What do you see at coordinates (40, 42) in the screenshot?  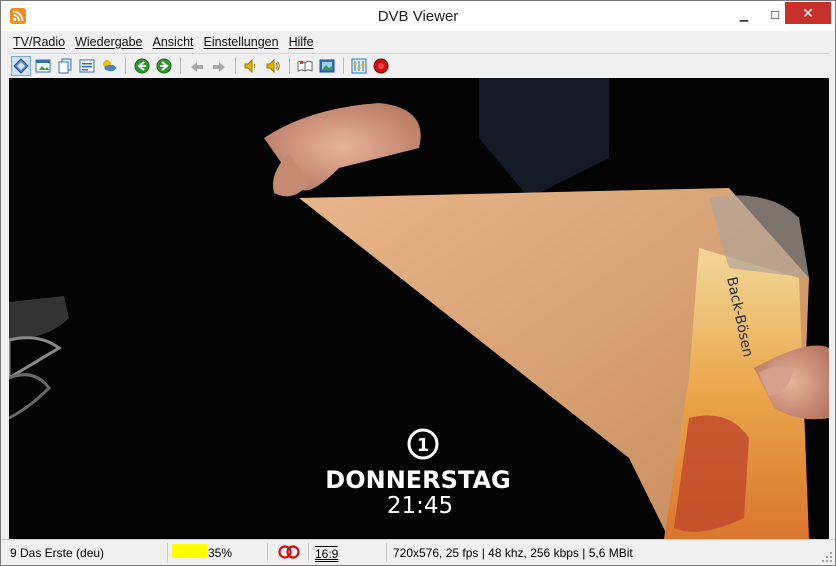 I see `menu-tv-radio: TV/Radio` at bounding box center [40, 42].